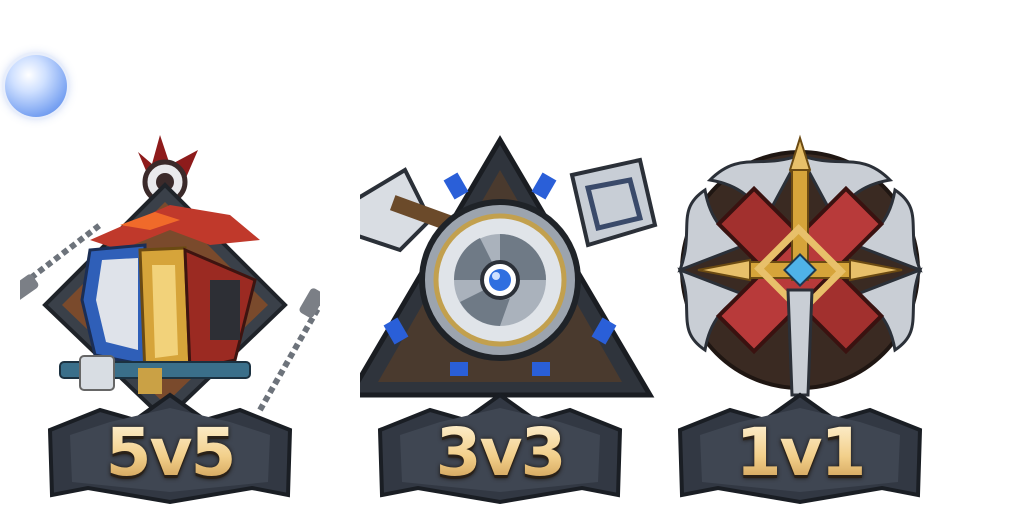  Describe the element at coordinates (800, 453) in the screenshot. I see `mode-1v1-label: 1v1` at that location.